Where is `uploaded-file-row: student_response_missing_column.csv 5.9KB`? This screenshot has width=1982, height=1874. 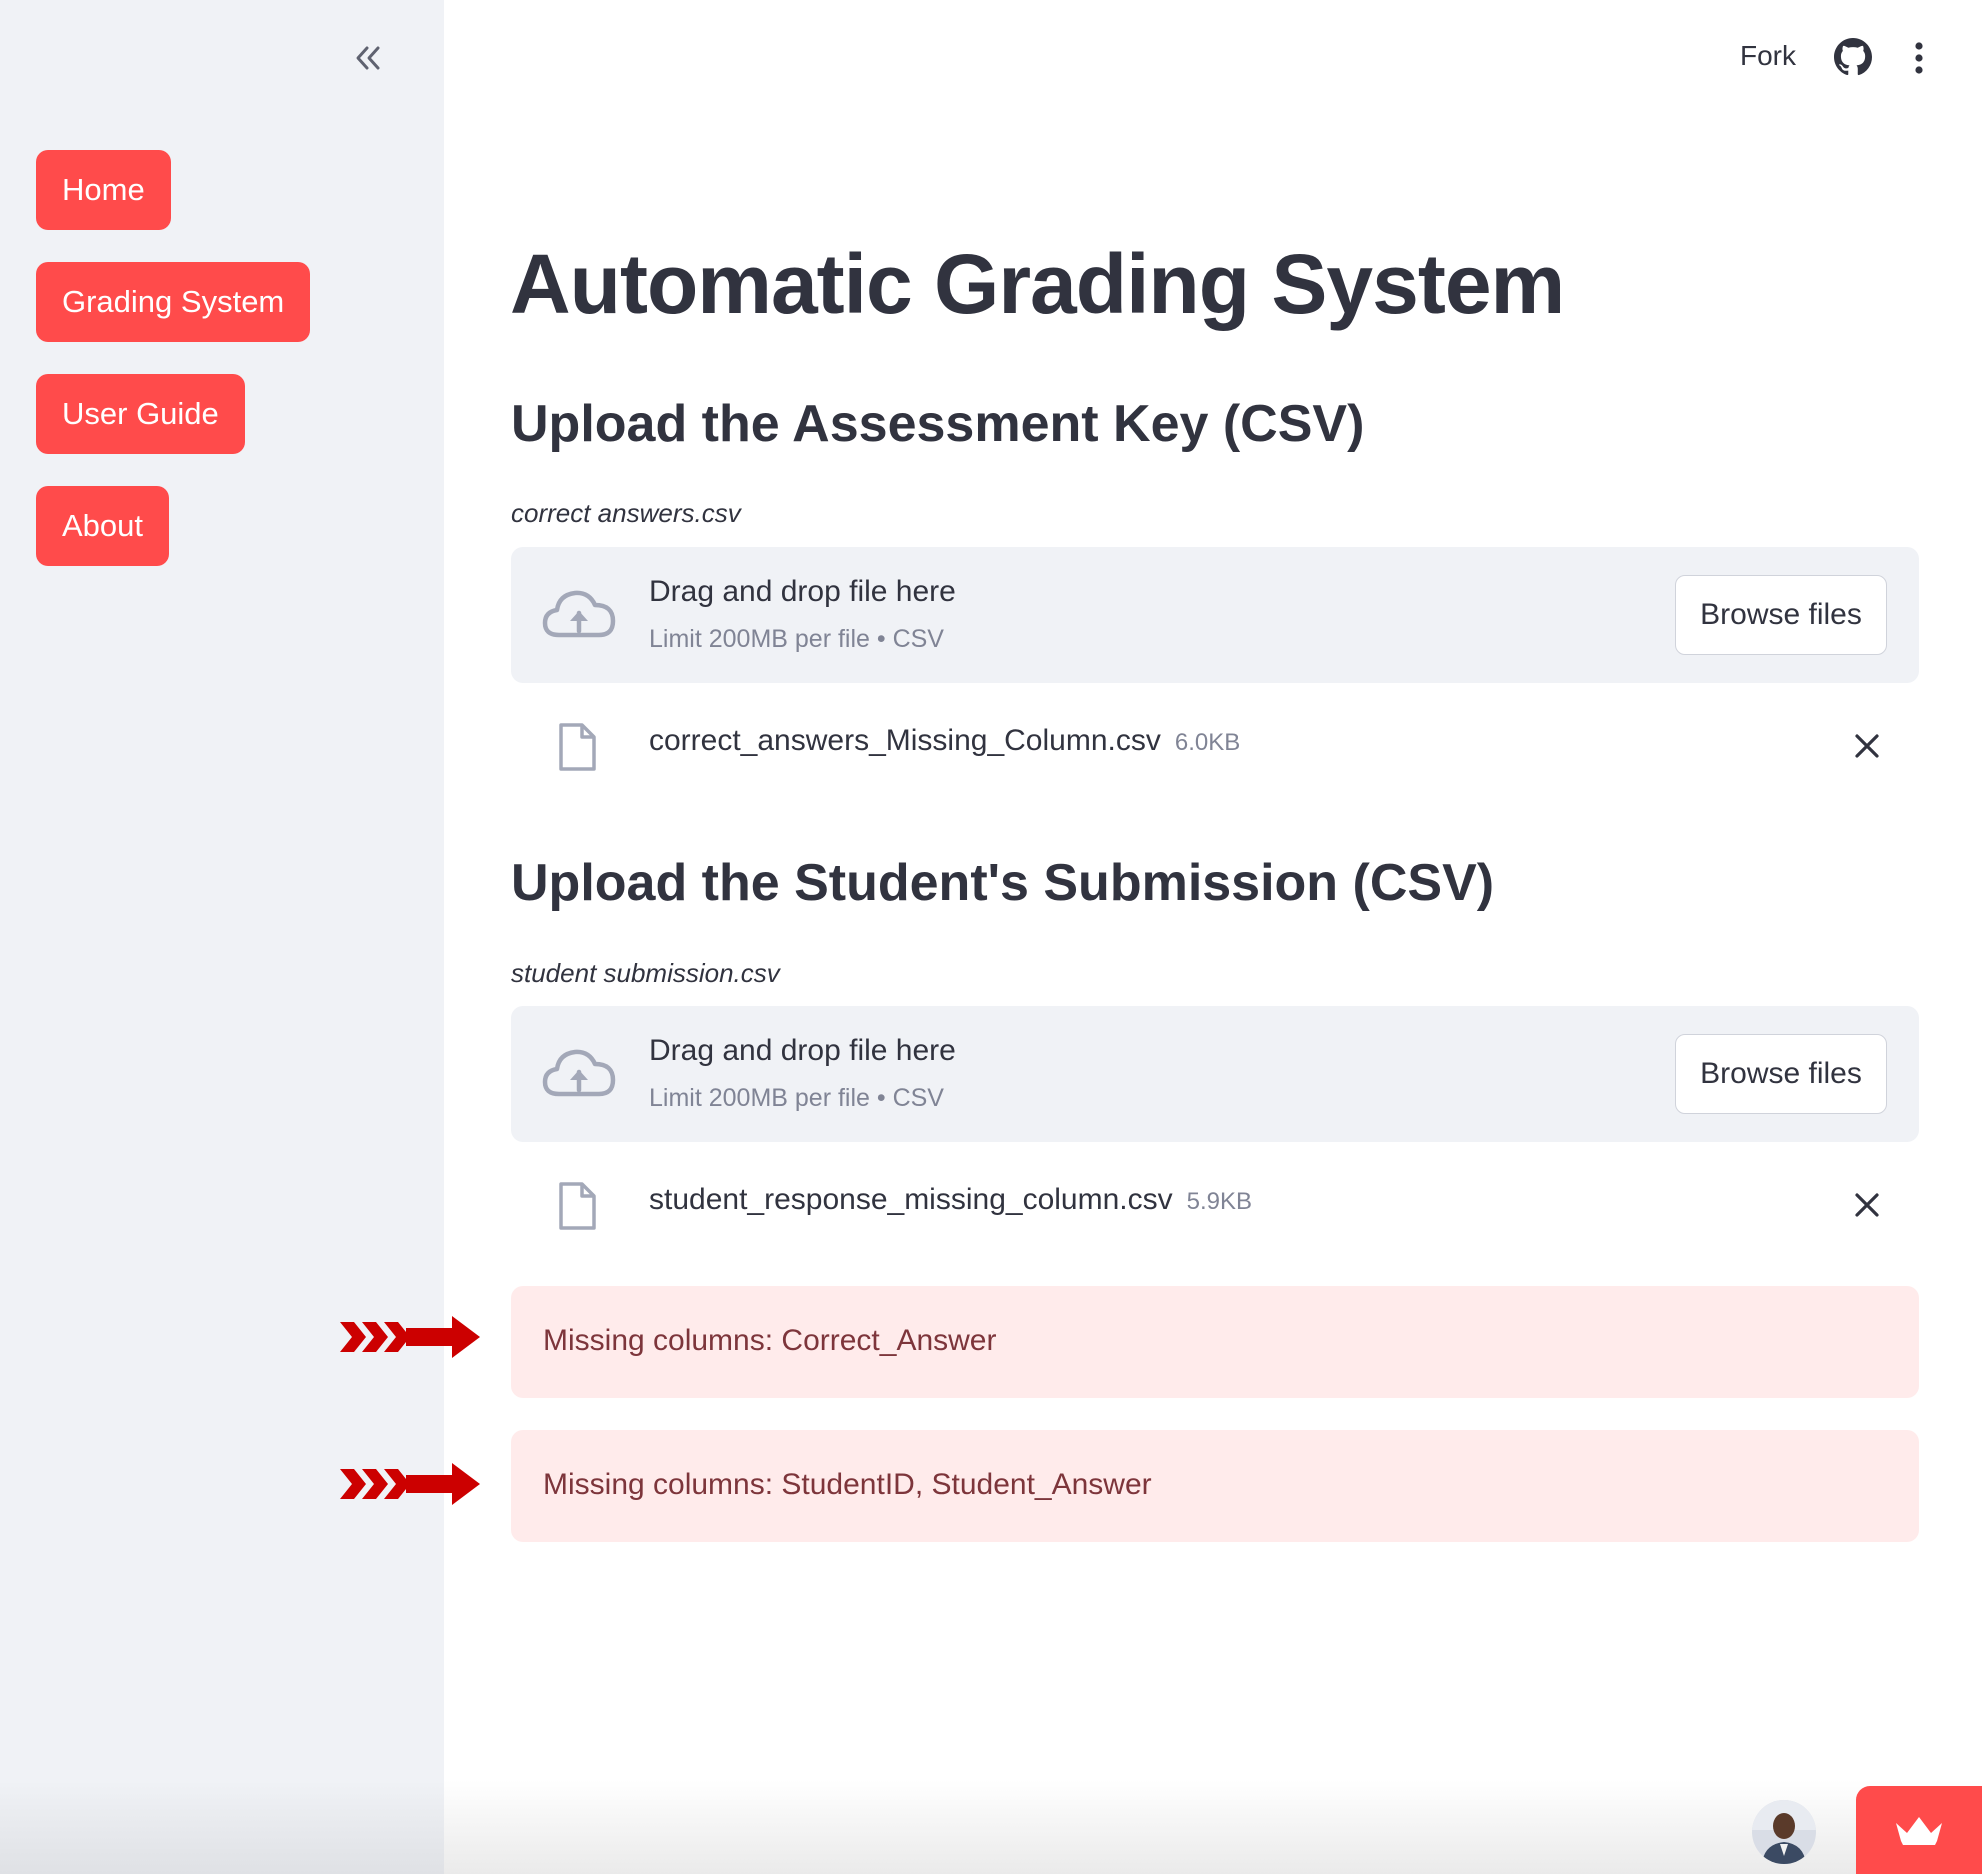
uploaded-file-row: student_response_missing_column.csv 5.9KB is located at coordinates (1215, 1205).